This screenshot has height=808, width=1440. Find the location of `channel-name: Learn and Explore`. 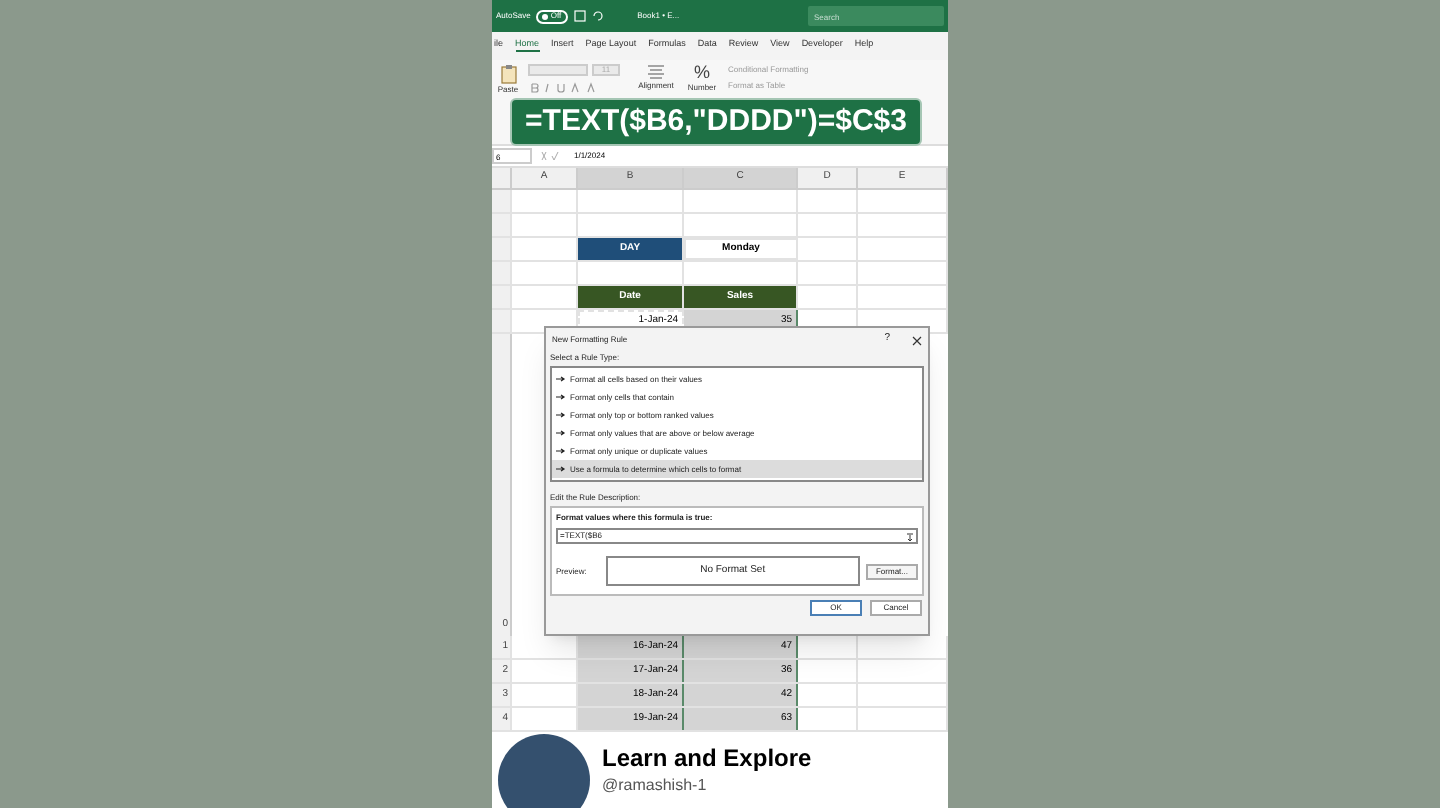

channel-name: Learn and Explore is located at coordinates (707, 758).